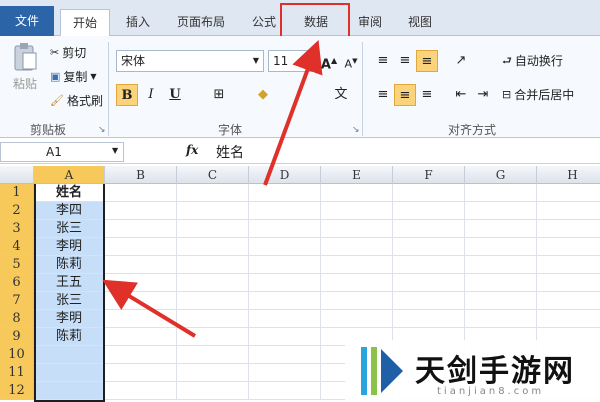  What do you see at coordinates (420, 22) in the screenshot?
I see `tab-view: 视图` at bounding box center [420, 22].